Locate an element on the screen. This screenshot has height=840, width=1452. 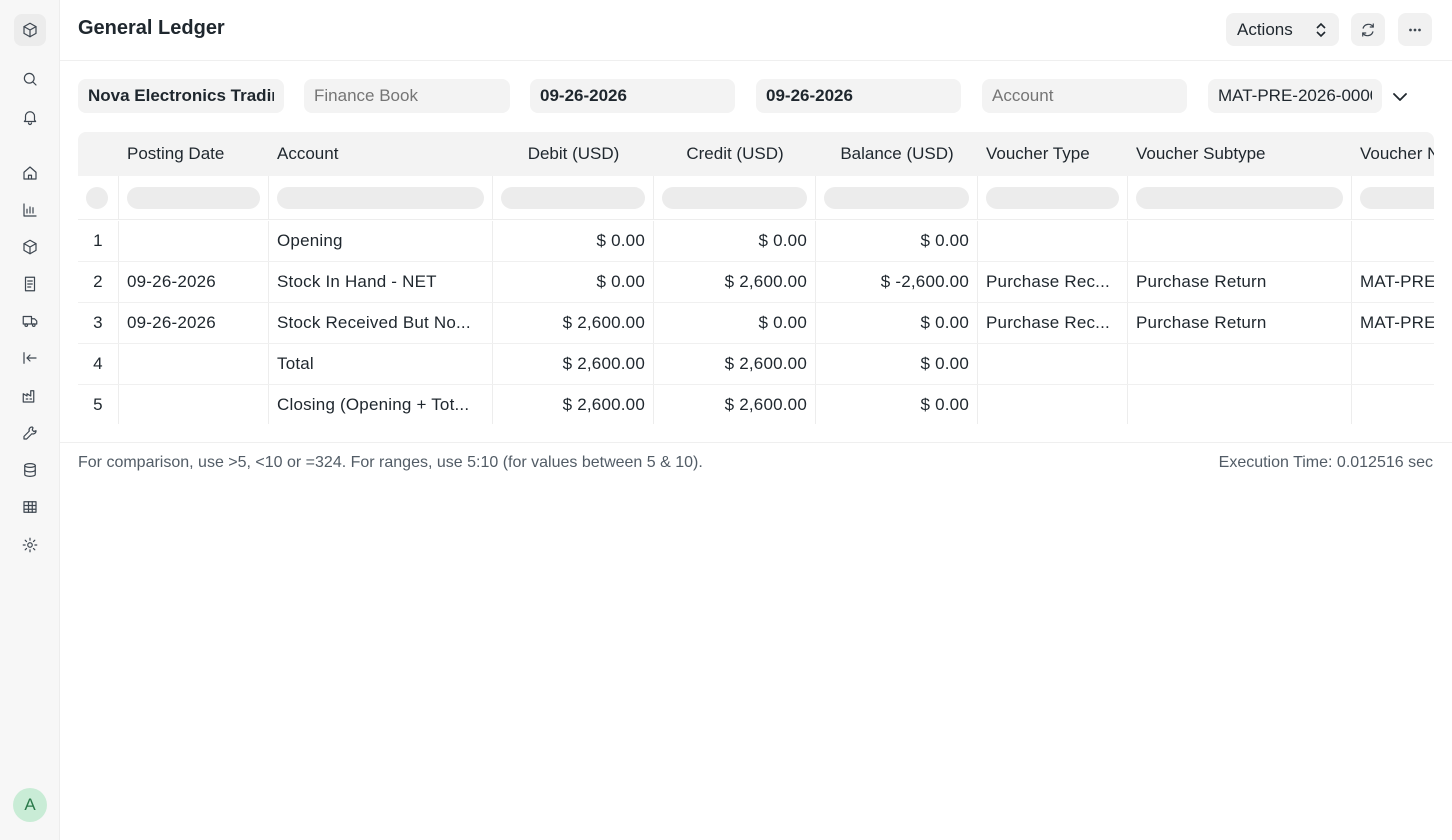
from-date-filter-input is located at coordinates (632, 96).